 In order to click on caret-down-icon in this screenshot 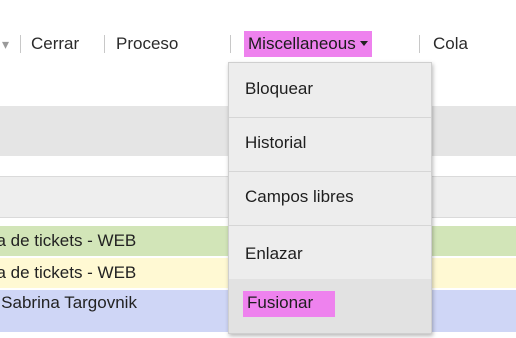, I will do `click(363, 44)`.